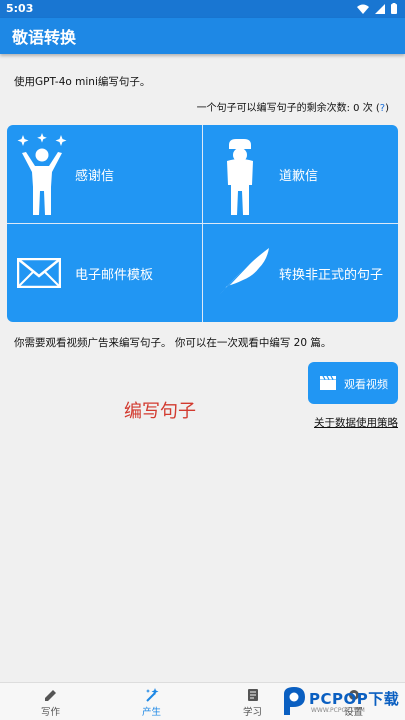 Image resolution: width=405 pixels, height=720 pixels. What do you see at coordinates (328, 383) in the screenshot?
I see `clapperboard-icon` at bounding box center [328, 383].